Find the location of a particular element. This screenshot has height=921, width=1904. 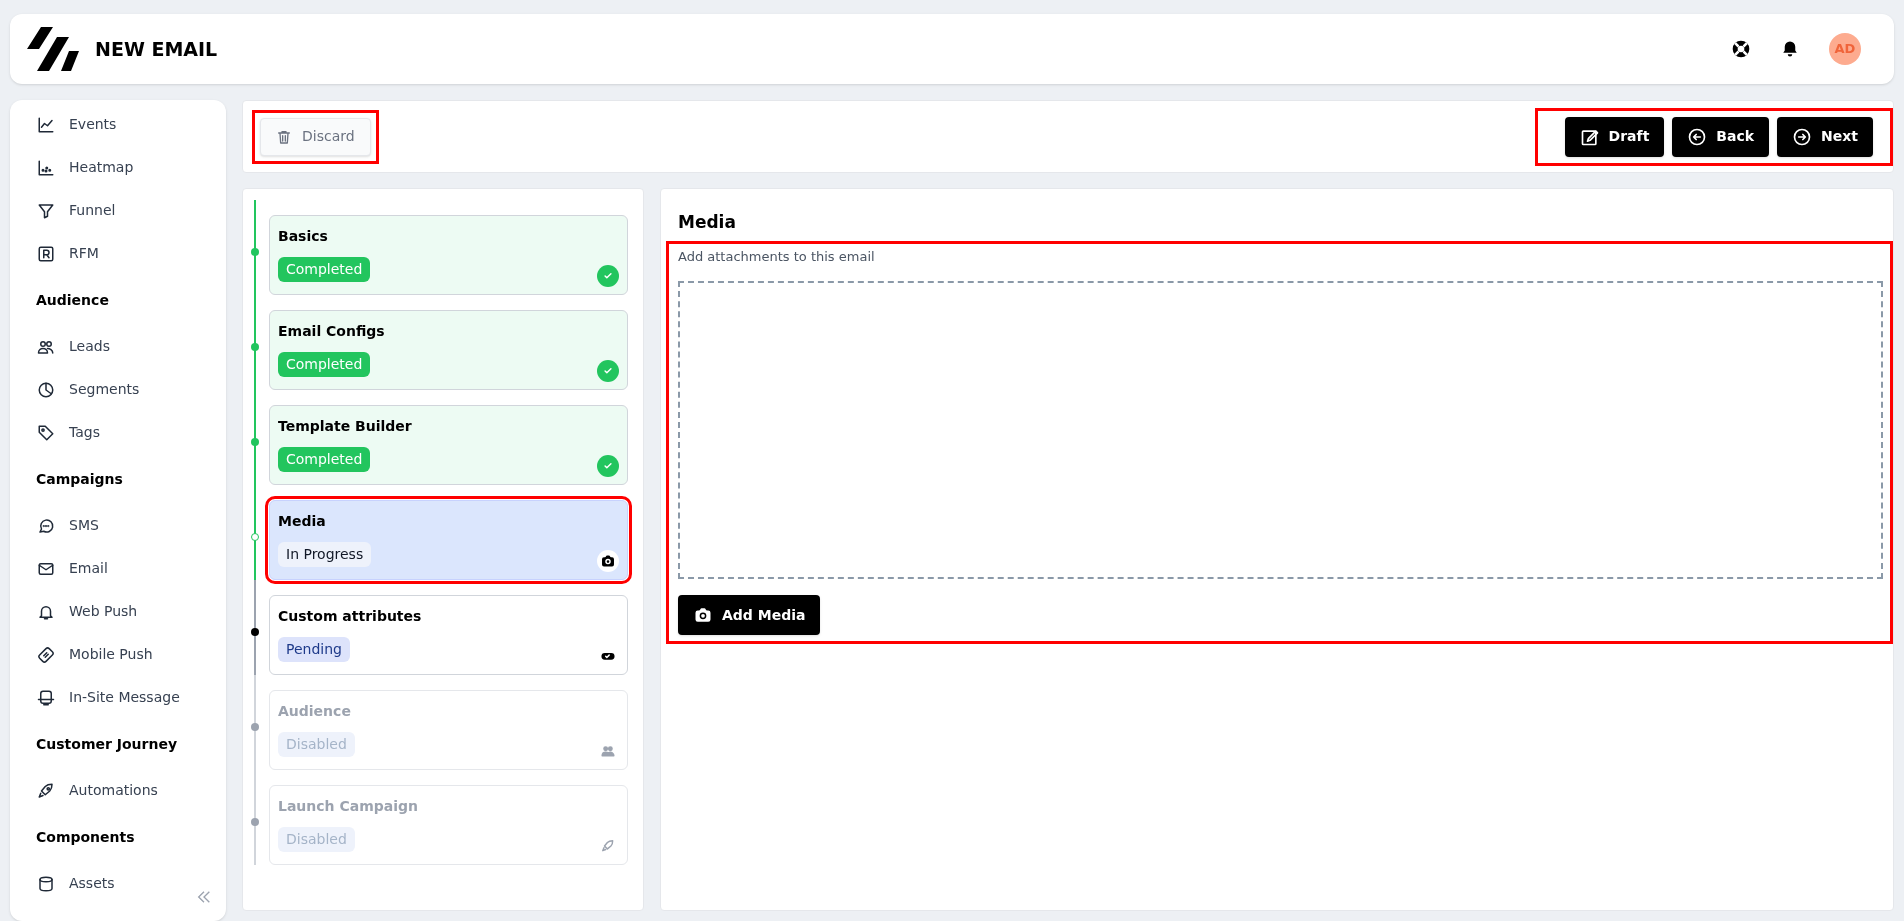

sidebar-item: Segments is located at coordinates (81, 389).